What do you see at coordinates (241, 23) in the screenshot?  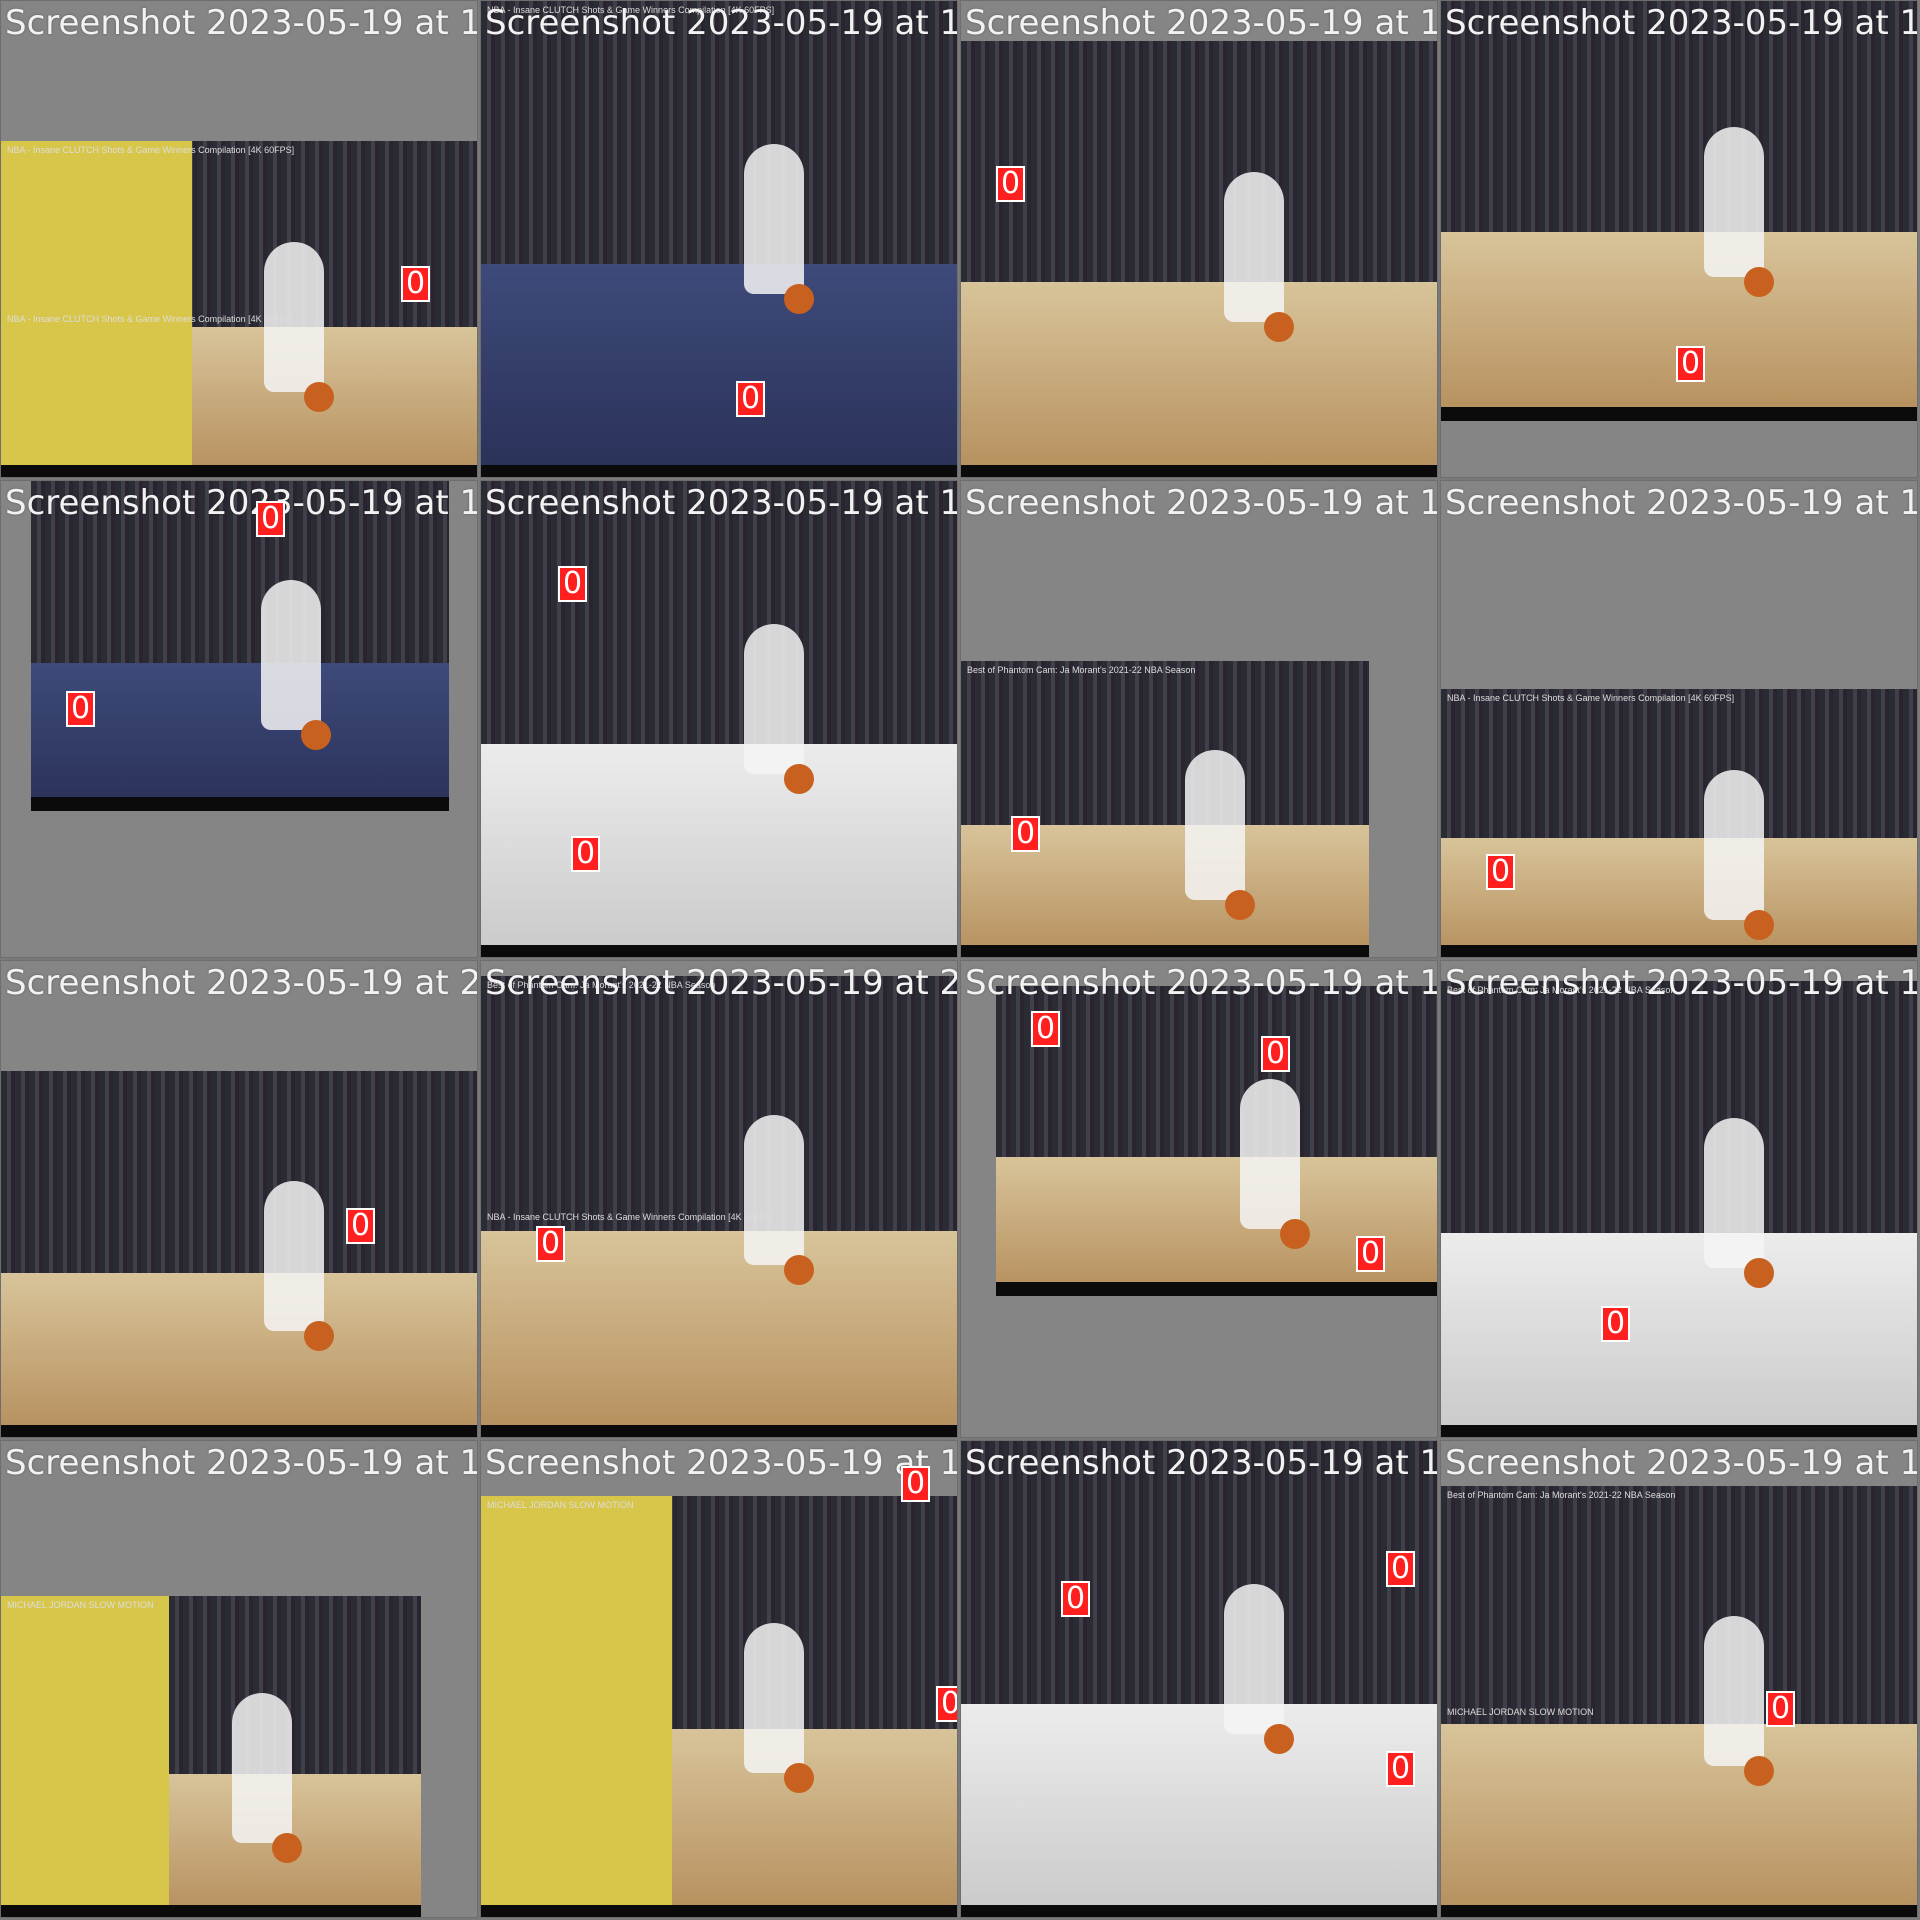 I see `screenshot-filename: Screenshot 2023-05-19 at 10.40.41 AM.png` at bounding box center [241, 23].